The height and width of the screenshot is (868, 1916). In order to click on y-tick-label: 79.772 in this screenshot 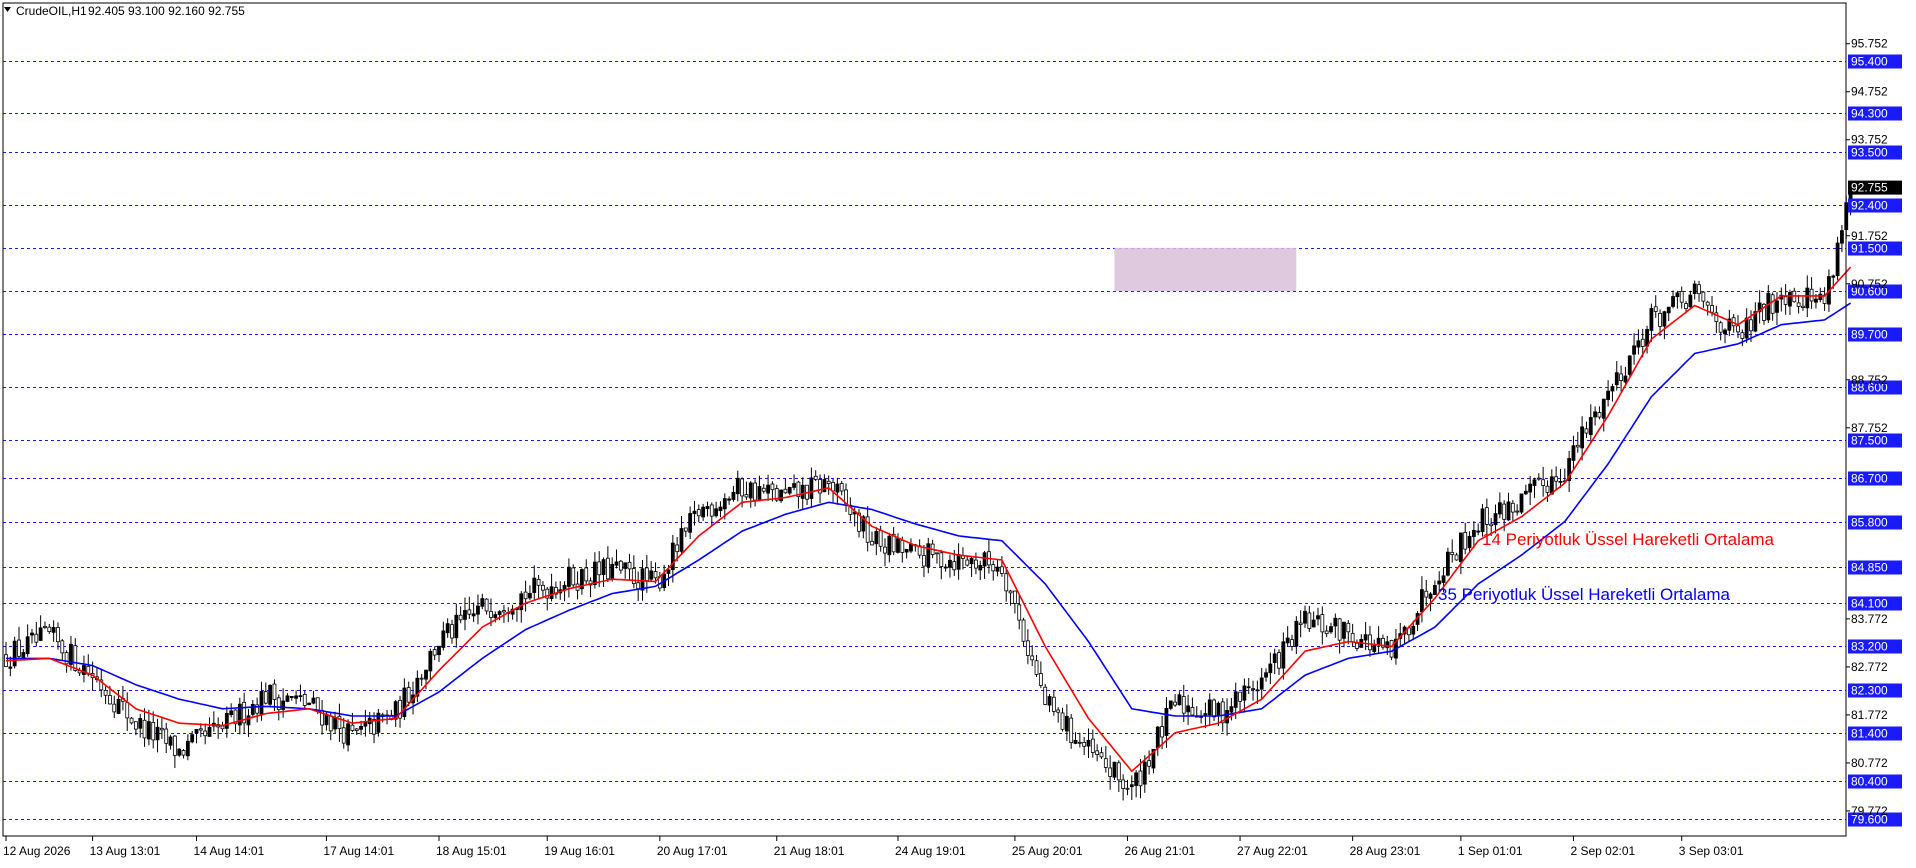, I will do `click(1869, 811)`.